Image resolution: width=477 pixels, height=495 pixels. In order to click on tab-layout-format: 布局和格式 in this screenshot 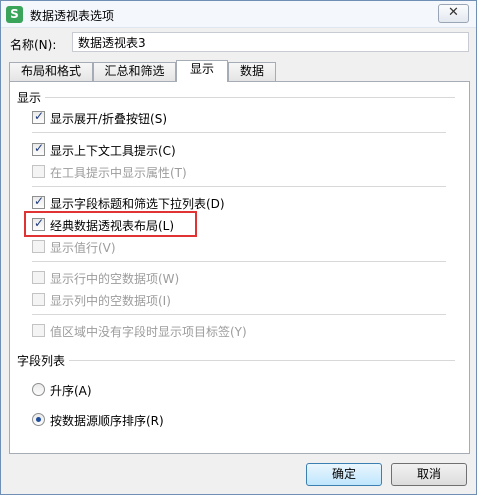, I will do `click(51, 71)`.